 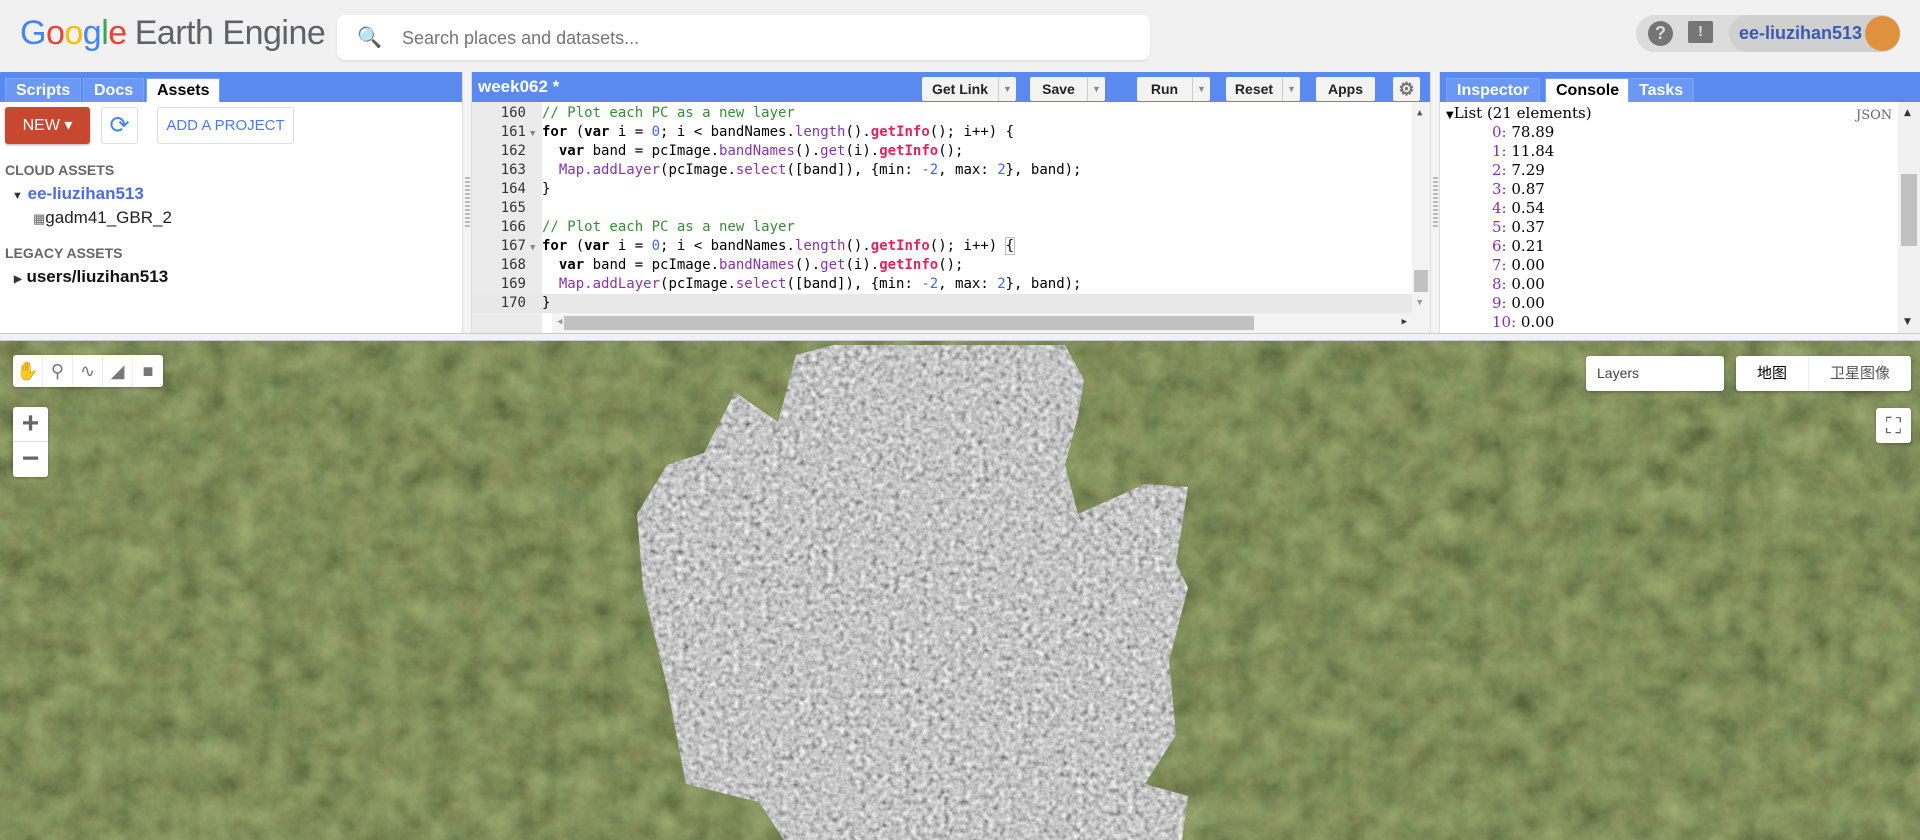 I want to click on map-resize-handle, so click(x=960, y=337).